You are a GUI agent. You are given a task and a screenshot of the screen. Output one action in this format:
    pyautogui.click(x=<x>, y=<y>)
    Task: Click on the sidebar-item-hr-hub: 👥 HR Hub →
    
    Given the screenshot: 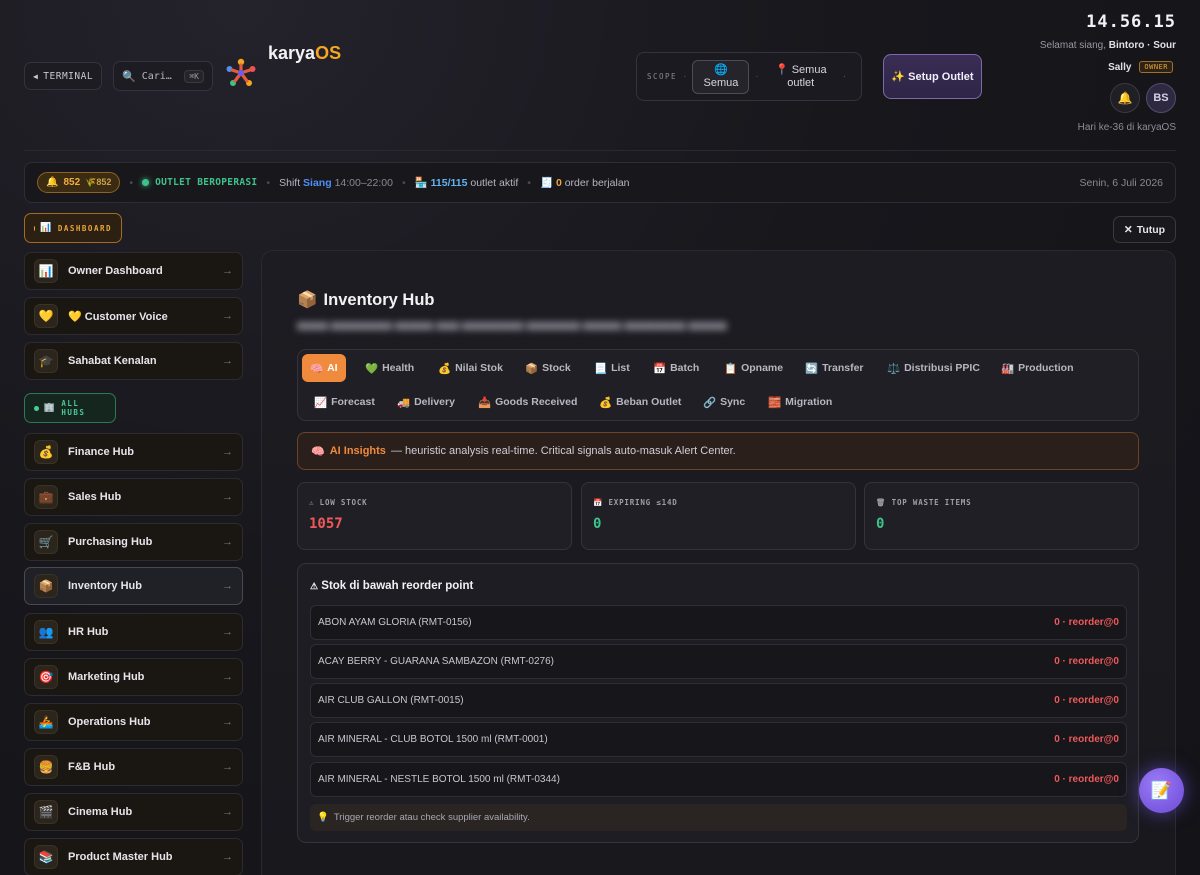 What is the action you would take?
    pyautogui.click(x=133, y=632)
    